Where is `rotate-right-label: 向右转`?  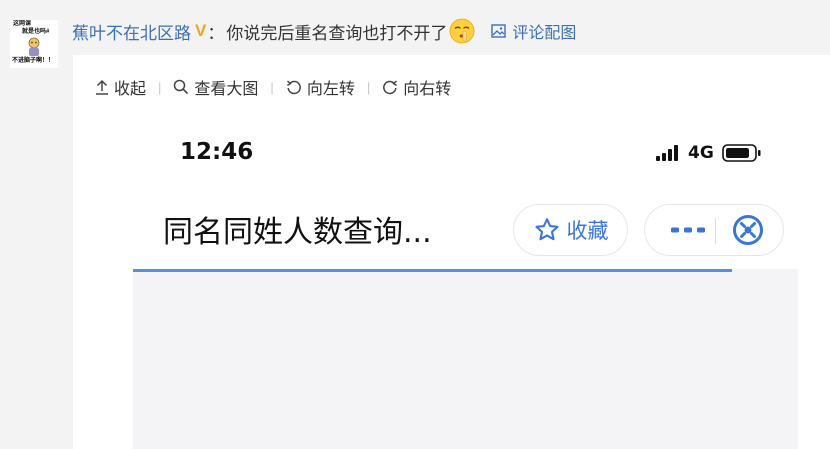 rotate-right-label: 向右转 is located at coordinates (427, 89).